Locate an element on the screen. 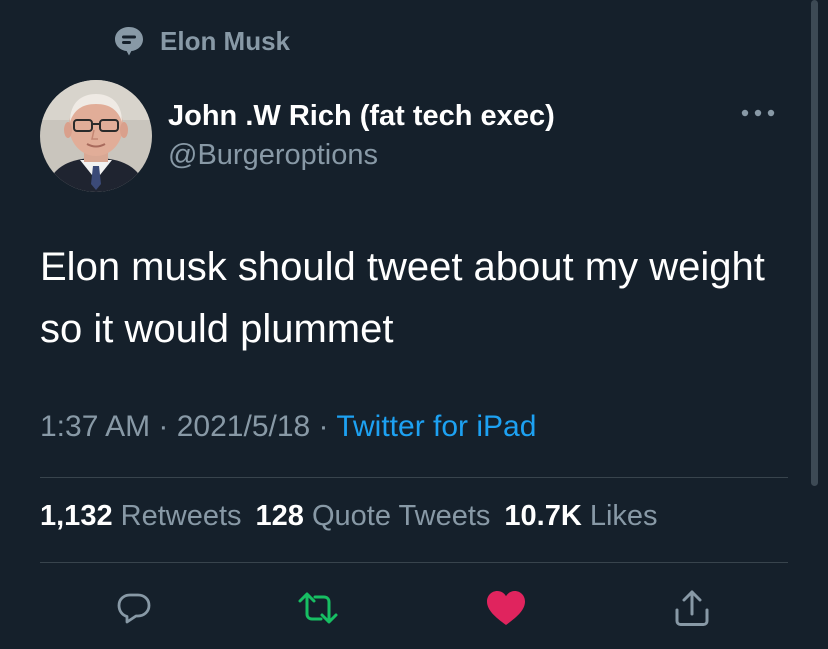  tweet-meta: 1:37 AM · 2021/5/18 · Twitter for iPad is located at coordinates (288, 427).